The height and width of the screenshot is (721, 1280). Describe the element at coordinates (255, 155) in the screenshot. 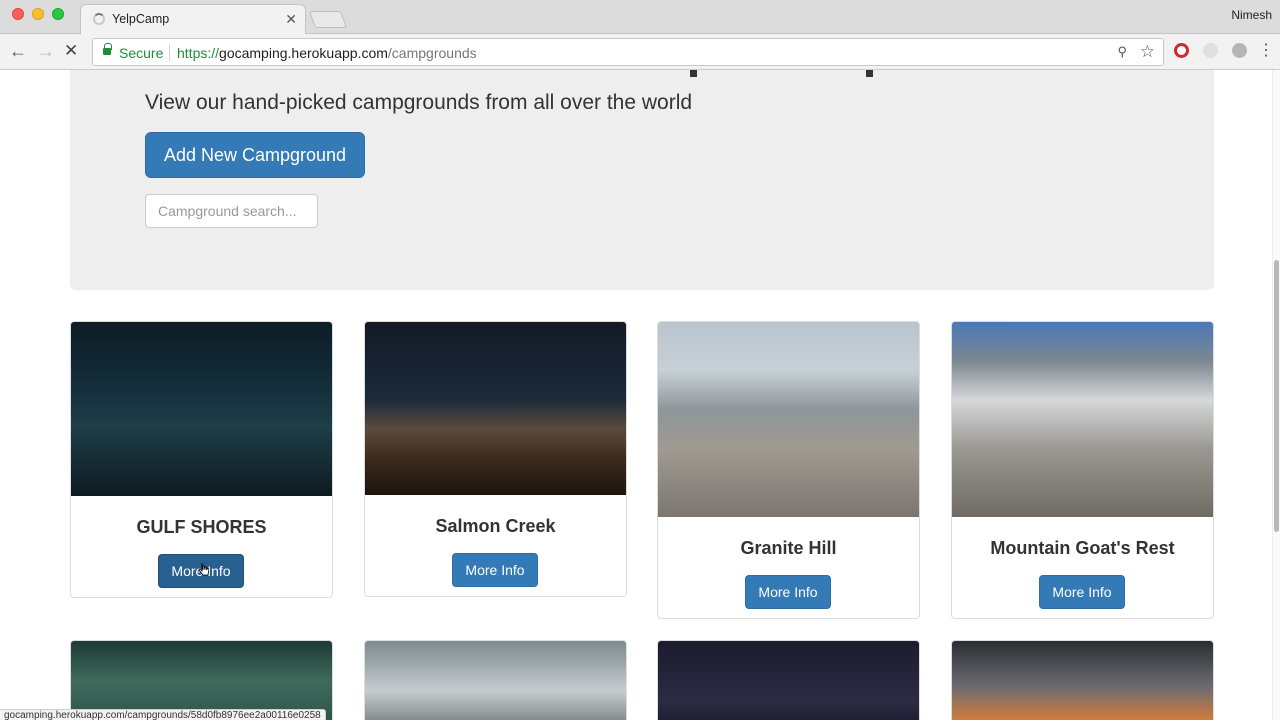

I see `add-campground-button: Add New Campground` at that location.